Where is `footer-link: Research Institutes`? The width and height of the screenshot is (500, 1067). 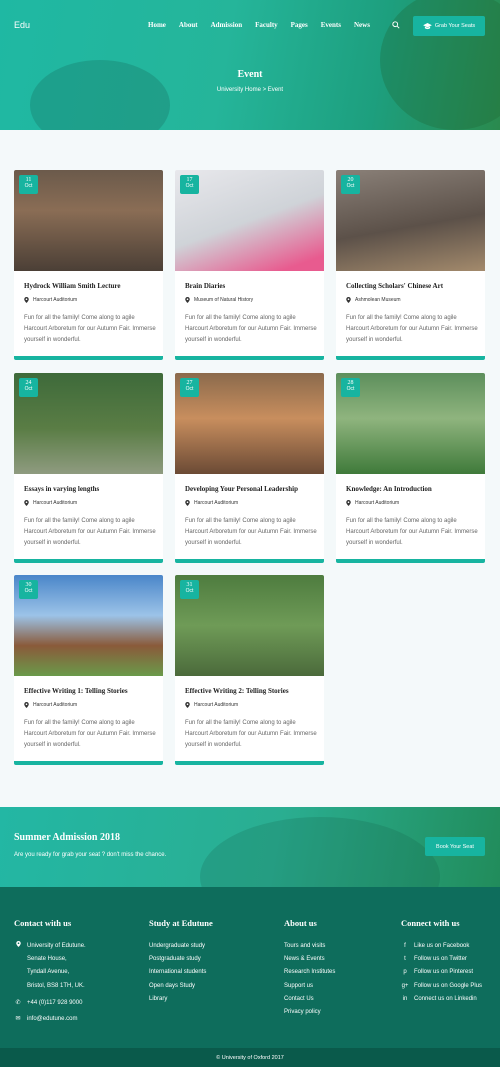
footer-link: Research Institutes is located at coordinates (309, 972).